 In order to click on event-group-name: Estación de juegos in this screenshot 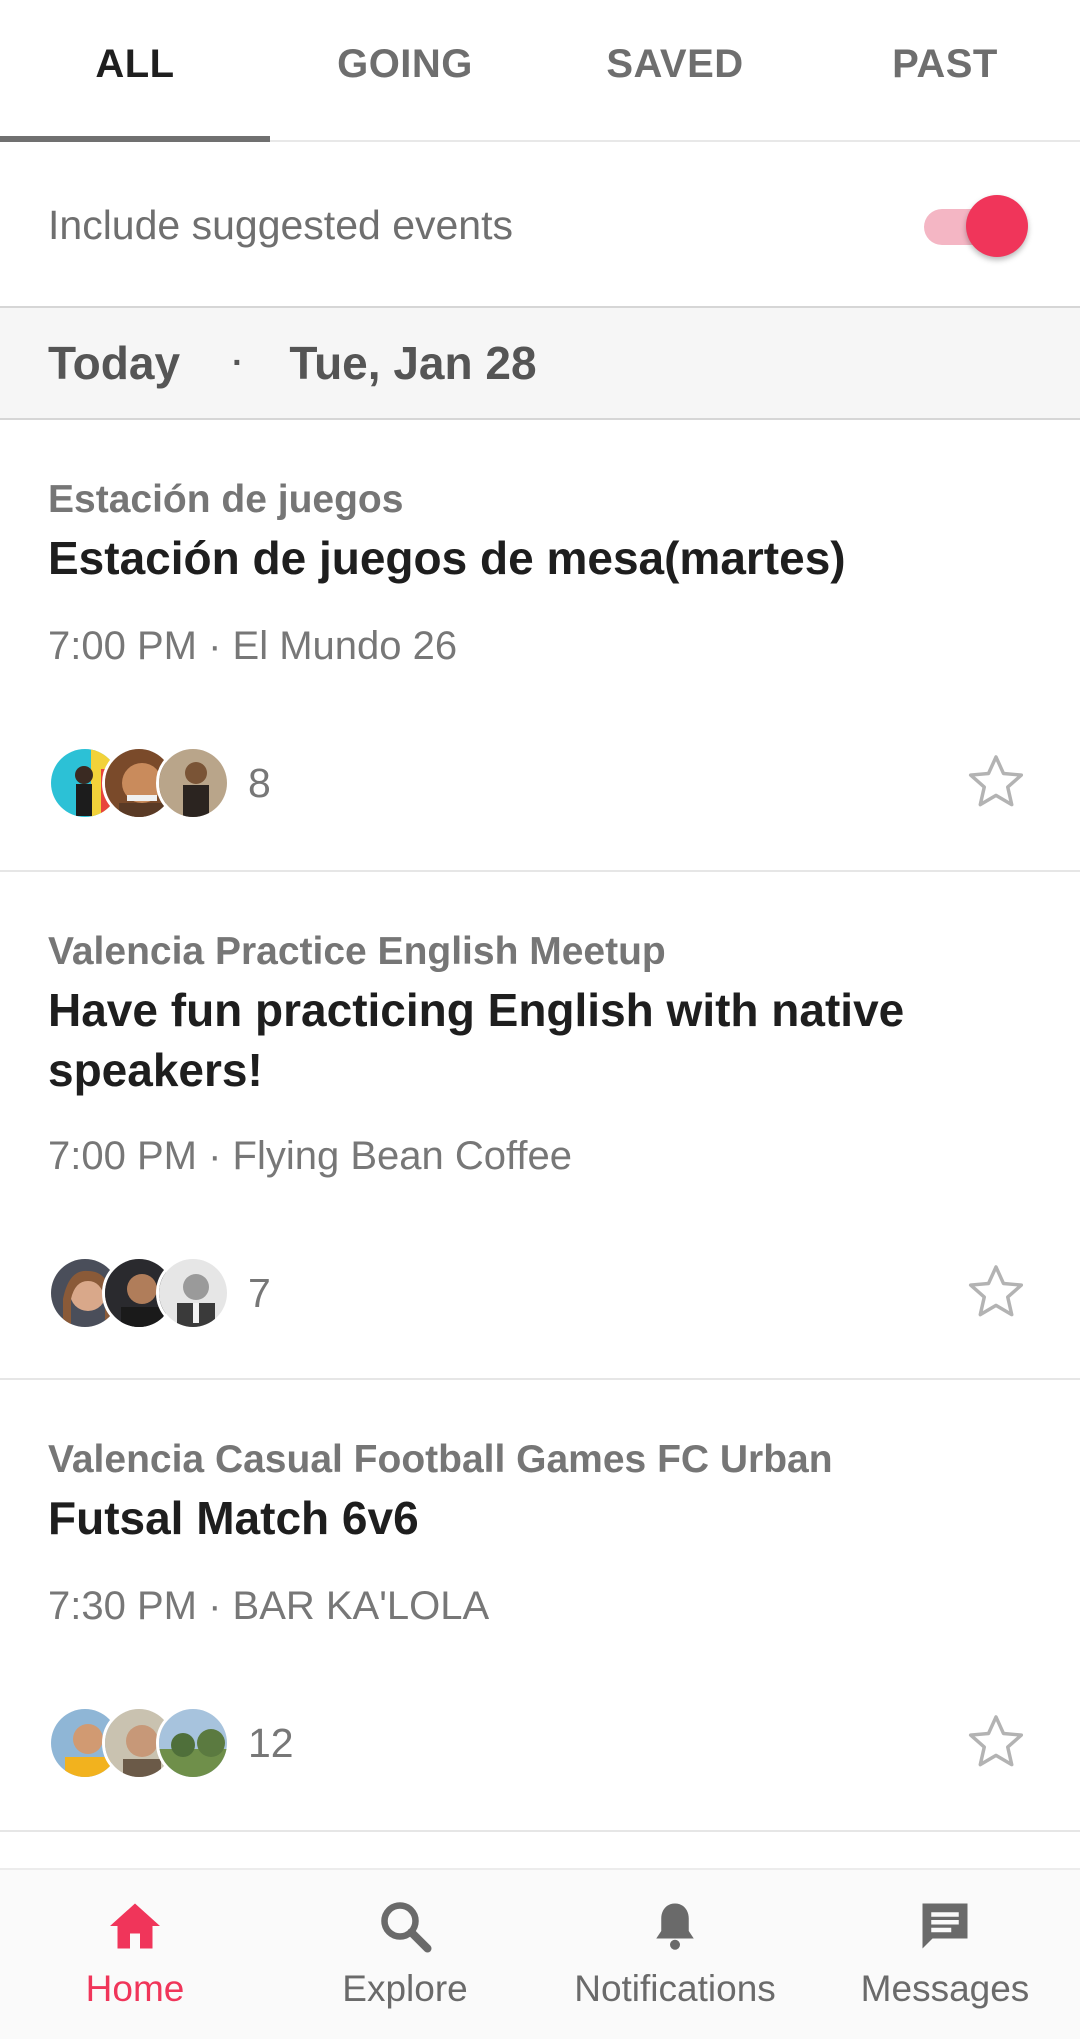, I will do `click(226, 499)`.